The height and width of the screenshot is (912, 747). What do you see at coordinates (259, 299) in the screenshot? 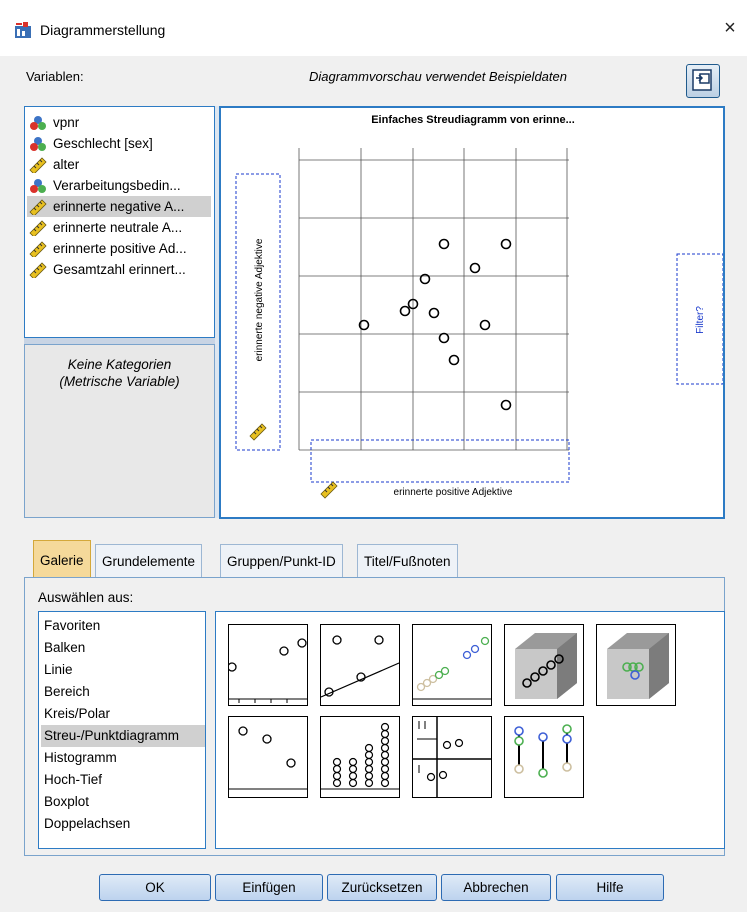
I see `y-axis-drop-label: erinnerte negative Adjektive` at bounding box center [259, 299].